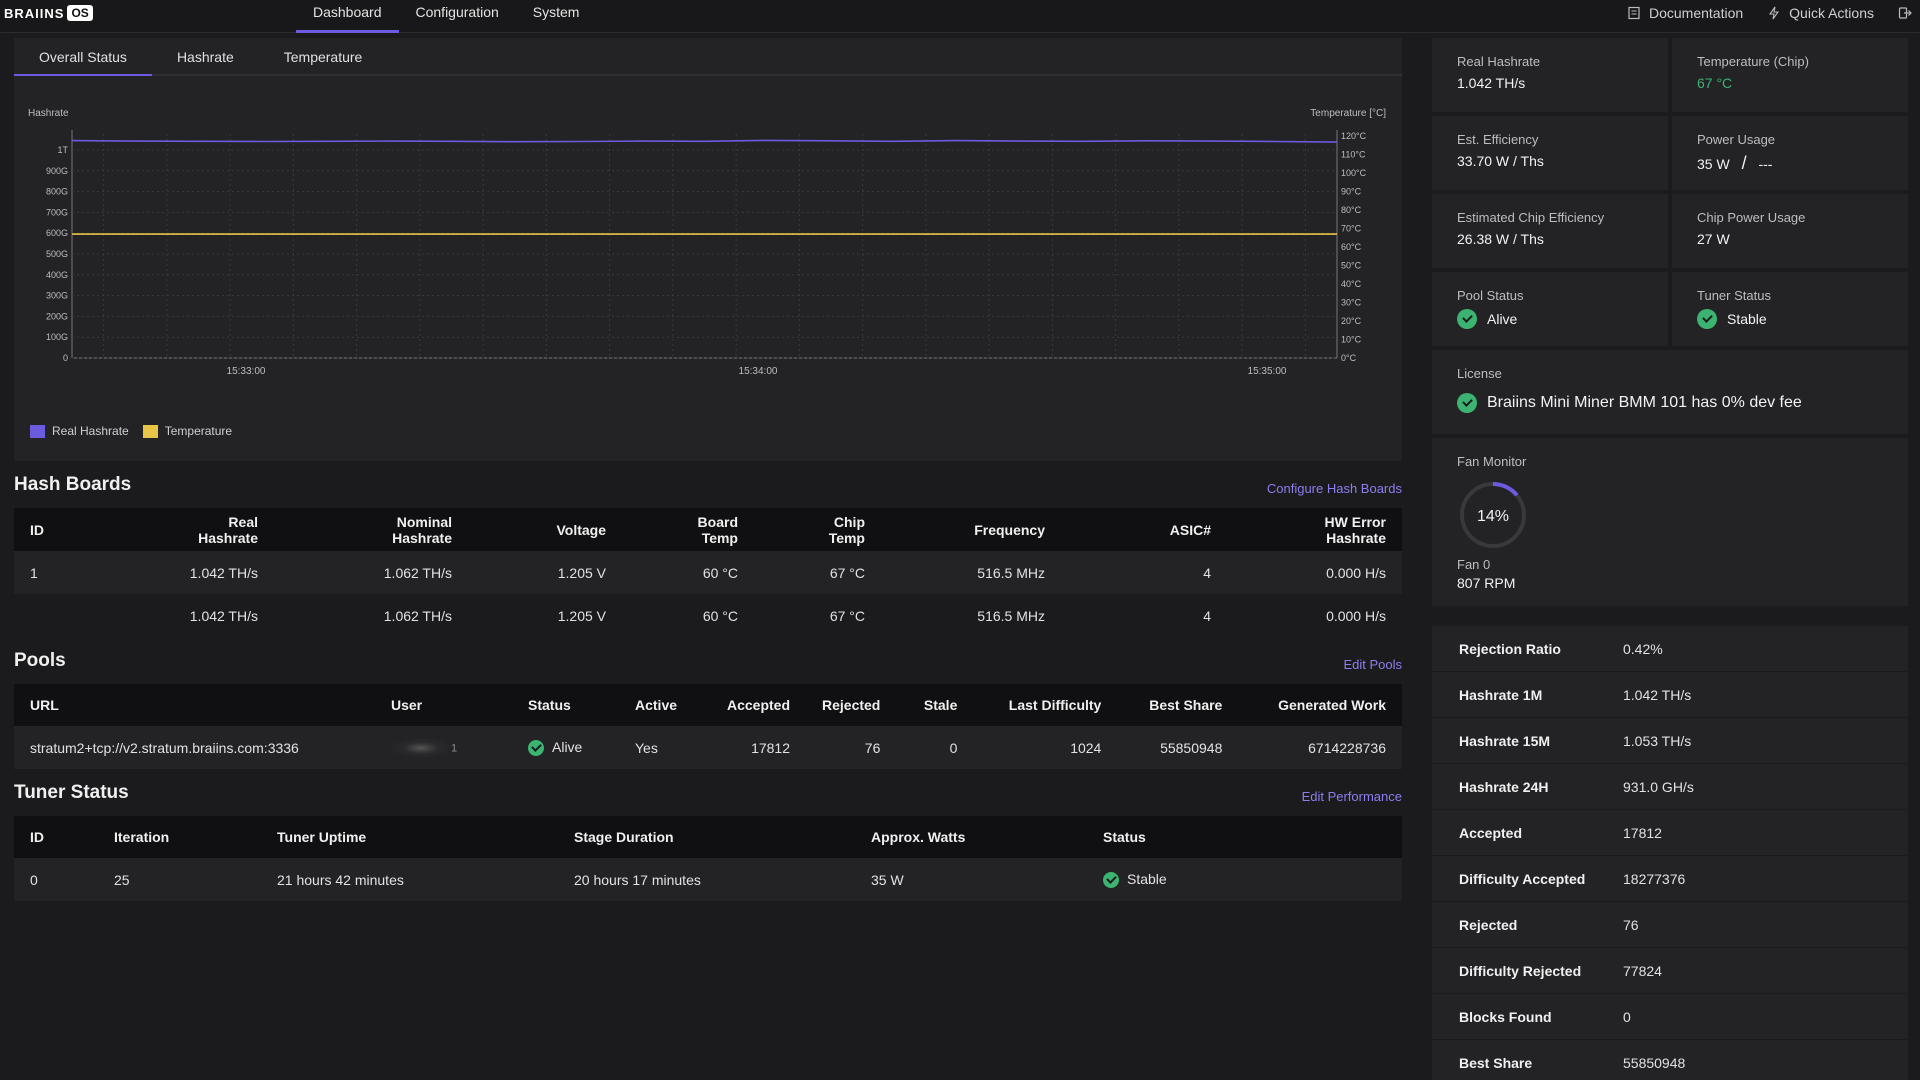 The image size is (1920, 1080). What do you see at coordinates (347, 16) in the screenshot?
I see `nav-dashboard: Dashboard` at bounding box center [347, 16].